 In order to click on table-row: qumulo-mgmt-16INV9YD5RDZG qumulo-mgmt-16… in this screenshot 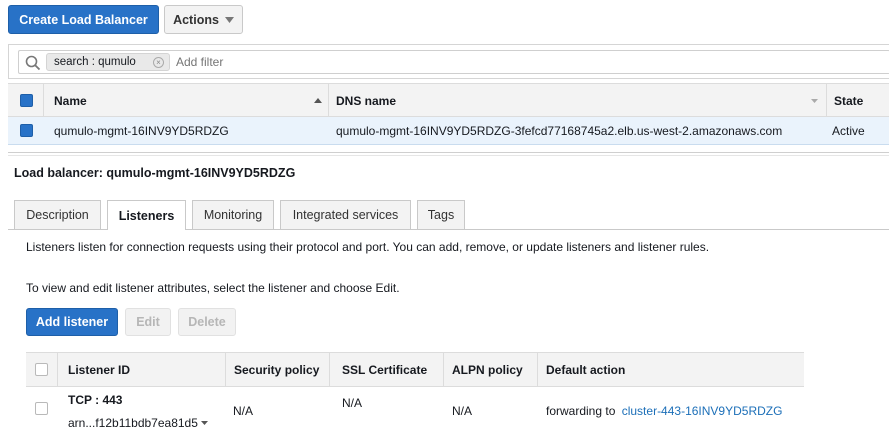, I will do `click(448, 131)`.